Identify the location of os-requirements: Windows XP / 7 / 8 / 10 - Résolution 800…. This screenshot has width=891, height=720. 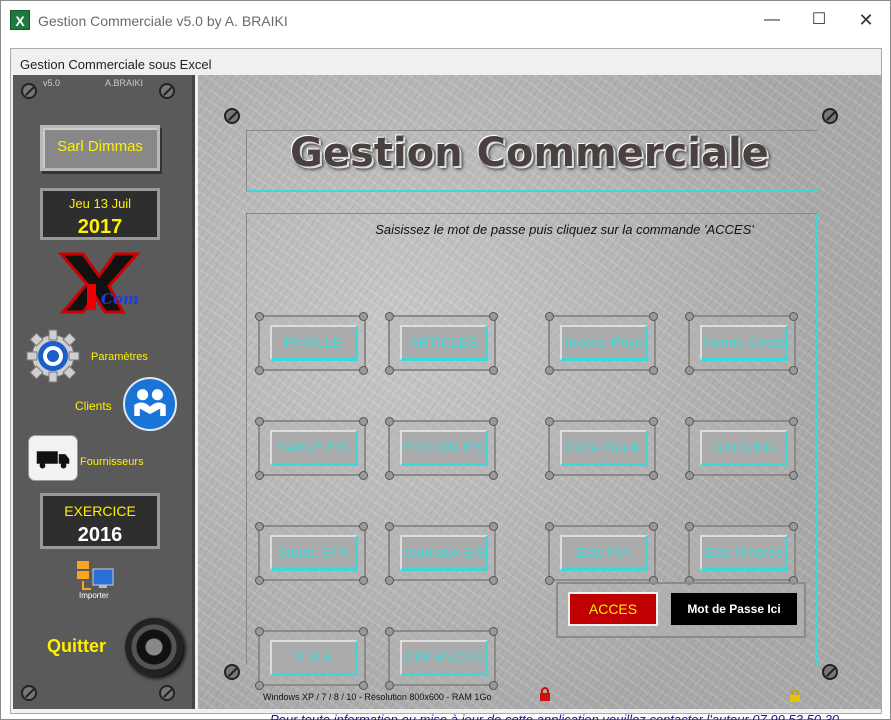
(377, 697).